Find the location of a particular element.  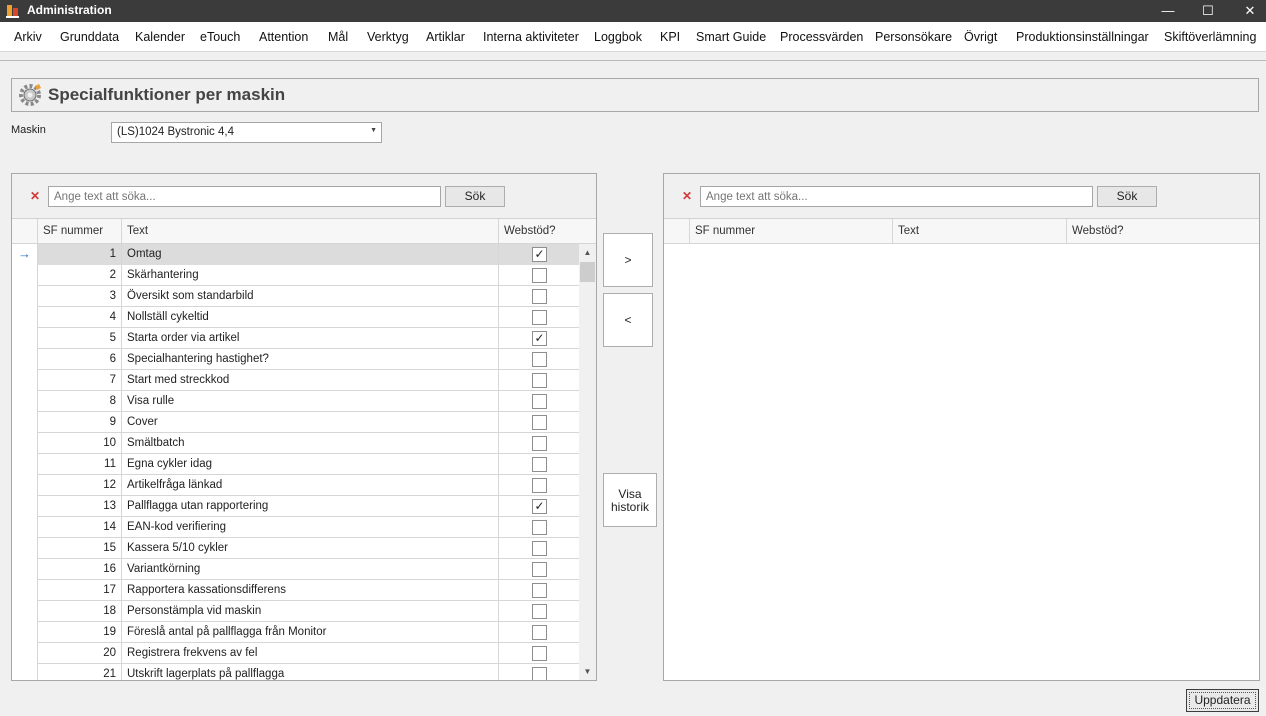

table-row: 13 Pallflagga utan rapportering ✓ is located at coordinates (295, 506).